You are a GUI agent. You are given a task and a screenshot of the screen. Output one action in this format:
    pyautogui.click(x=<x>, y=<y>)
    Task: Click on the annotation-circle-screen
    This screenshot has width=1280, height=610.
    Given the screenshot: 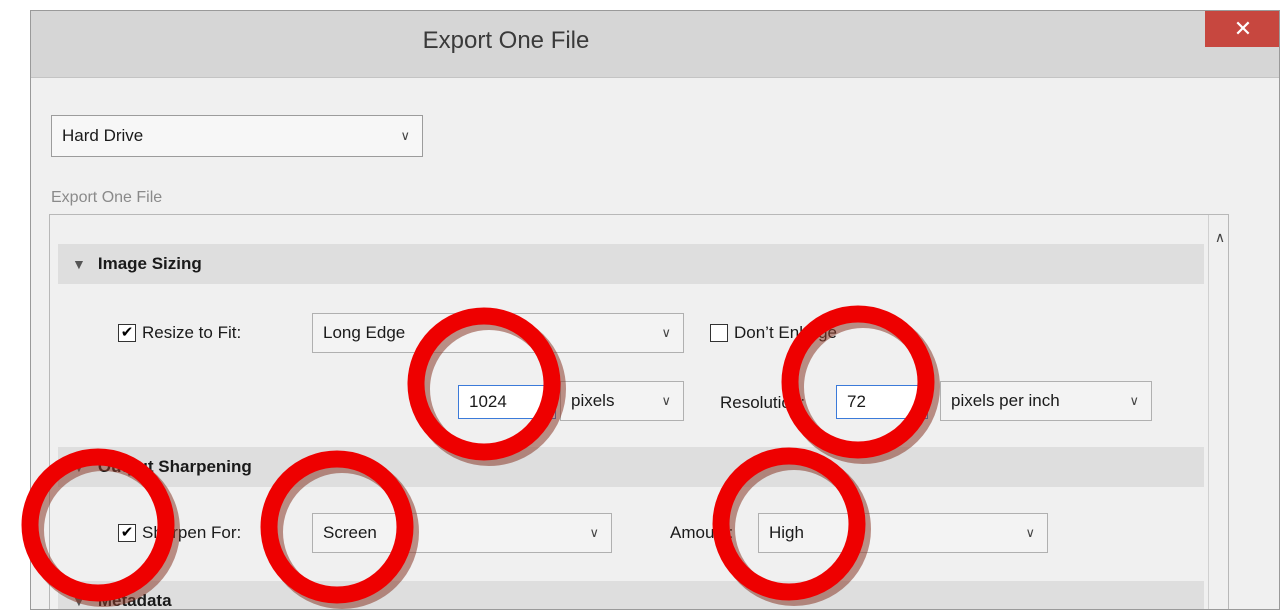 What is the action you would take?
    pyautogui.click(x=337, y=527)
    